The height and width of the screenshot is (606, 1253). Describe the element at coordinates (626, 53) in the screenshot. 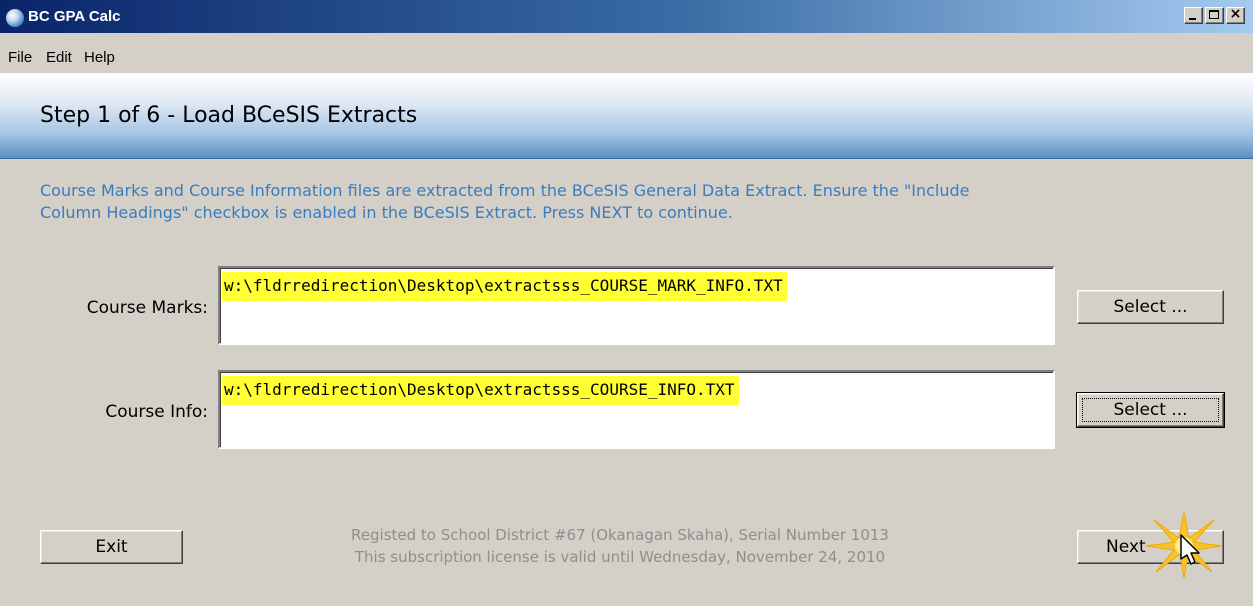

I see `menu-bar: File Edit Help` at that location.